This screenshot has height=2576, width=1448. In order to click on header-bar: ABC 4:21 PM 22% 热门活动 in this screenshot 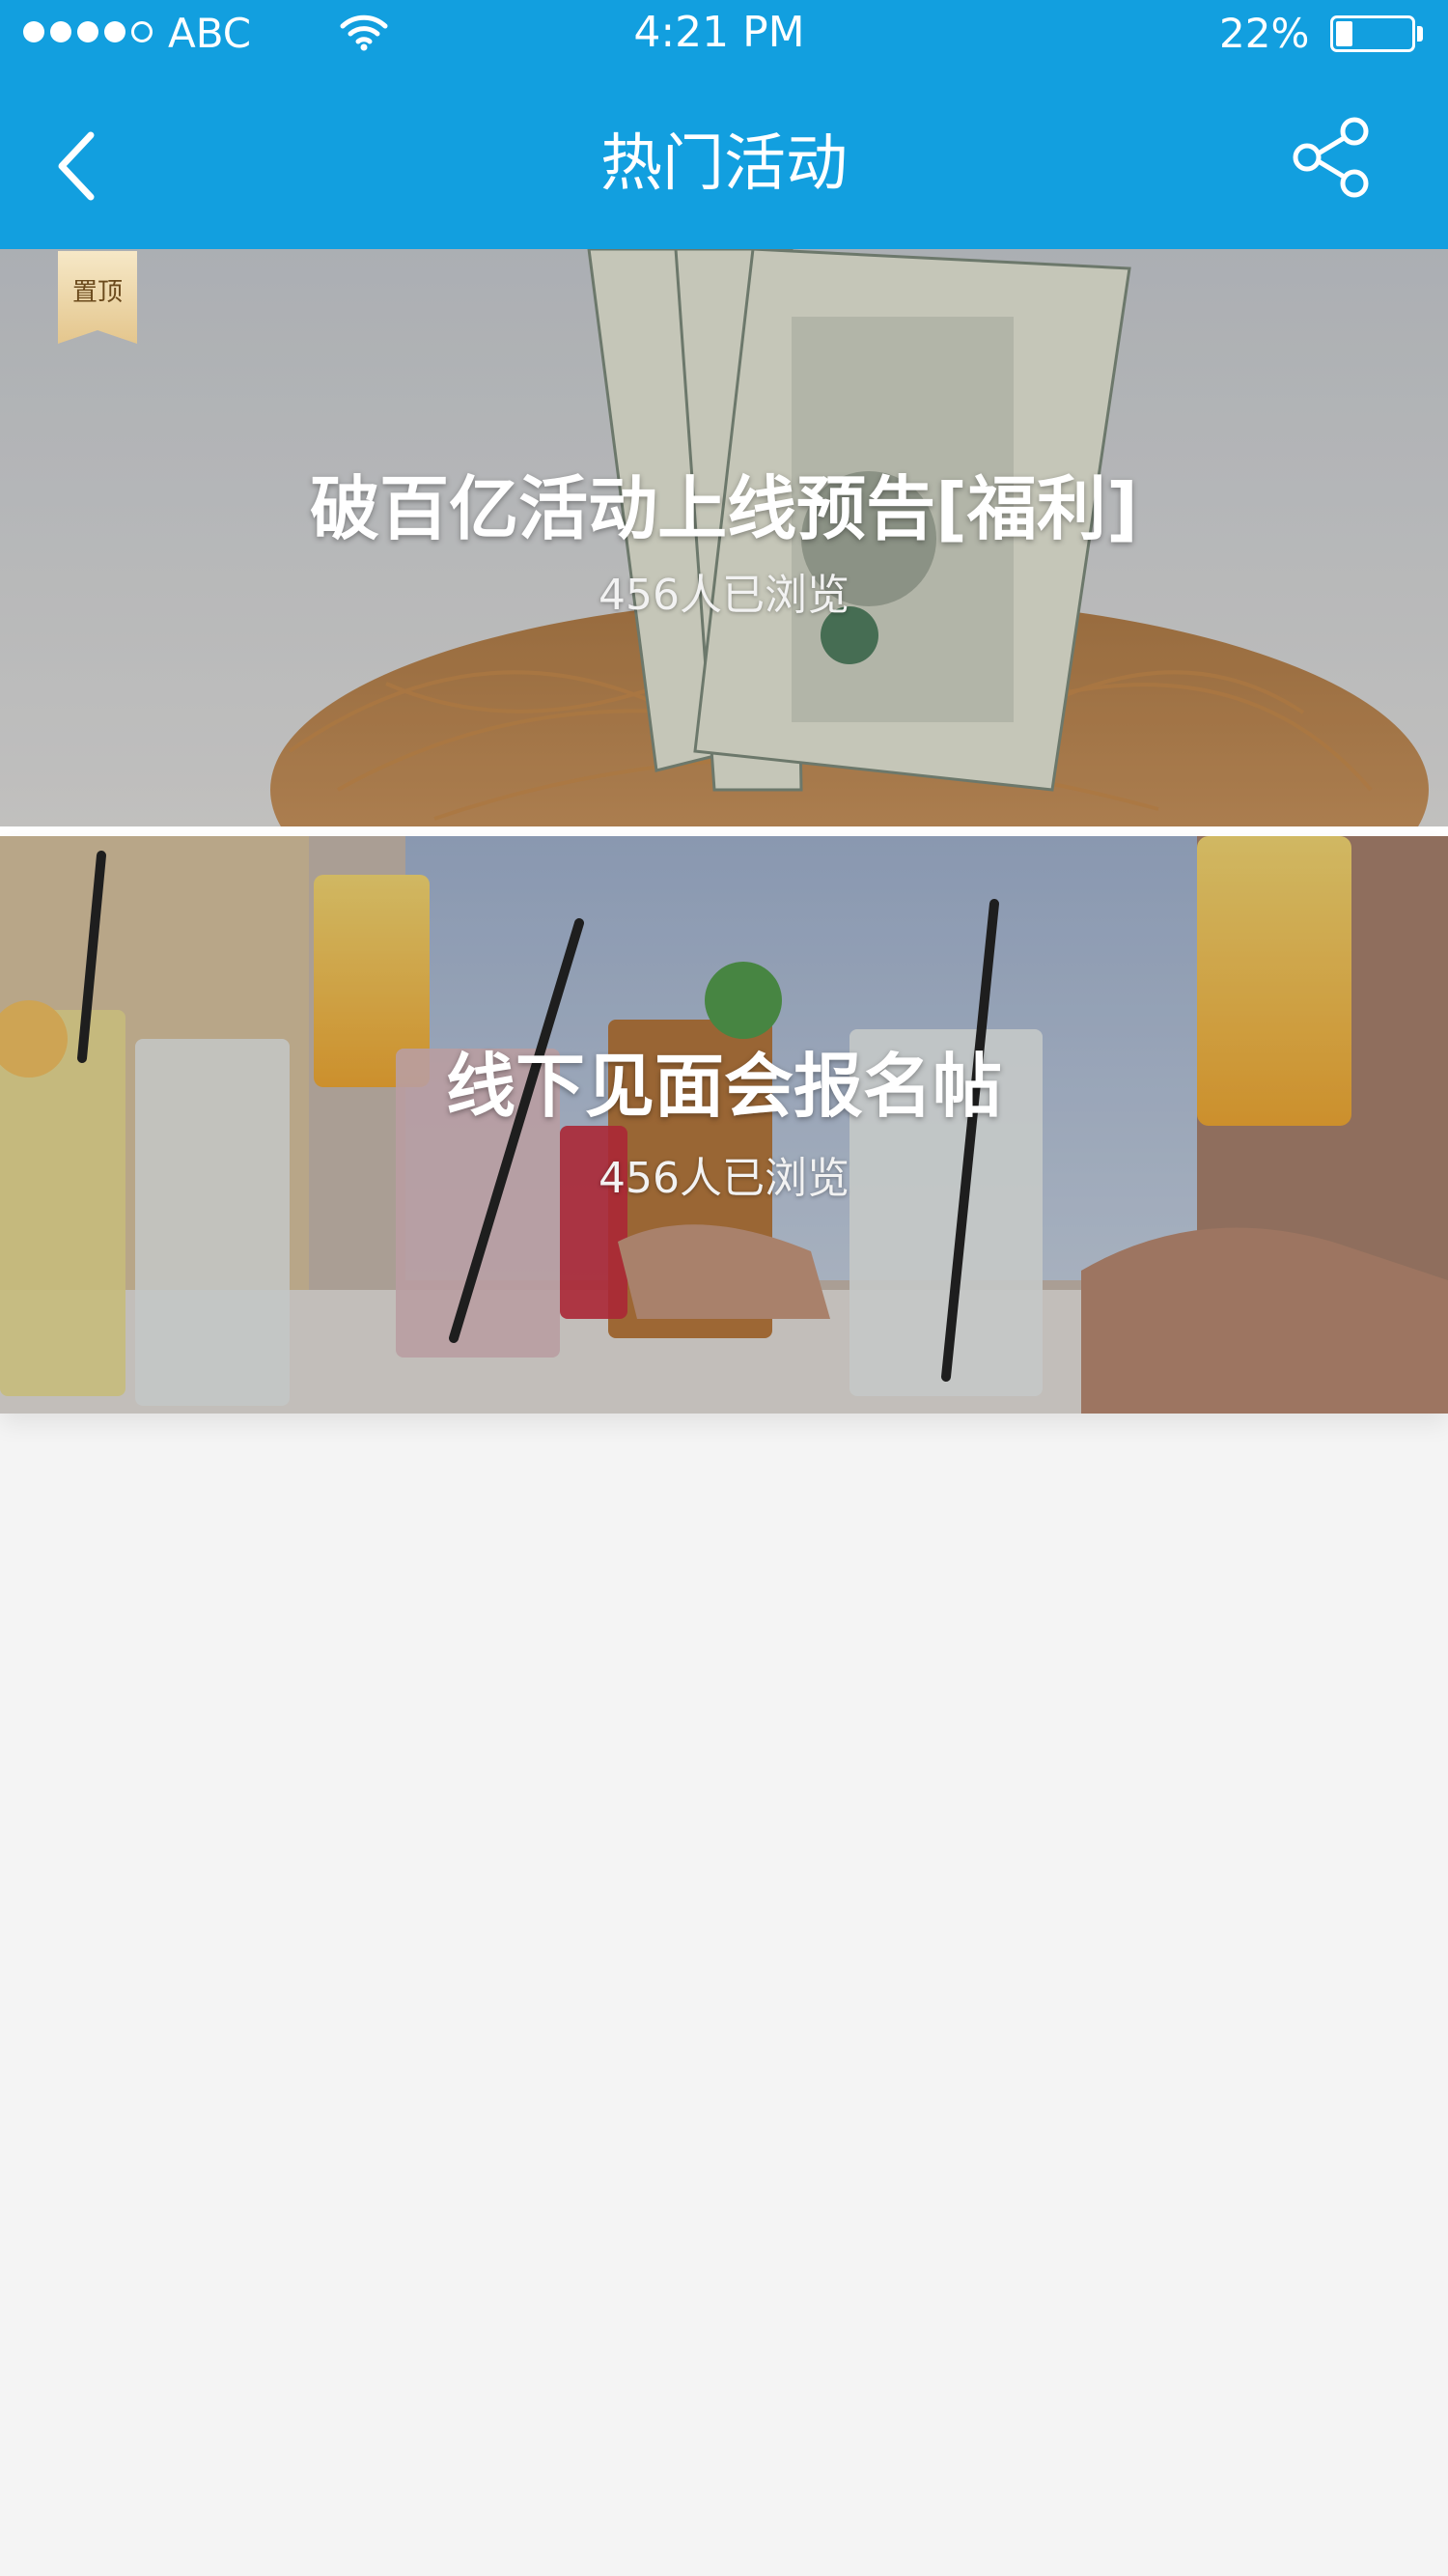, I will do `click(724, 125)`.